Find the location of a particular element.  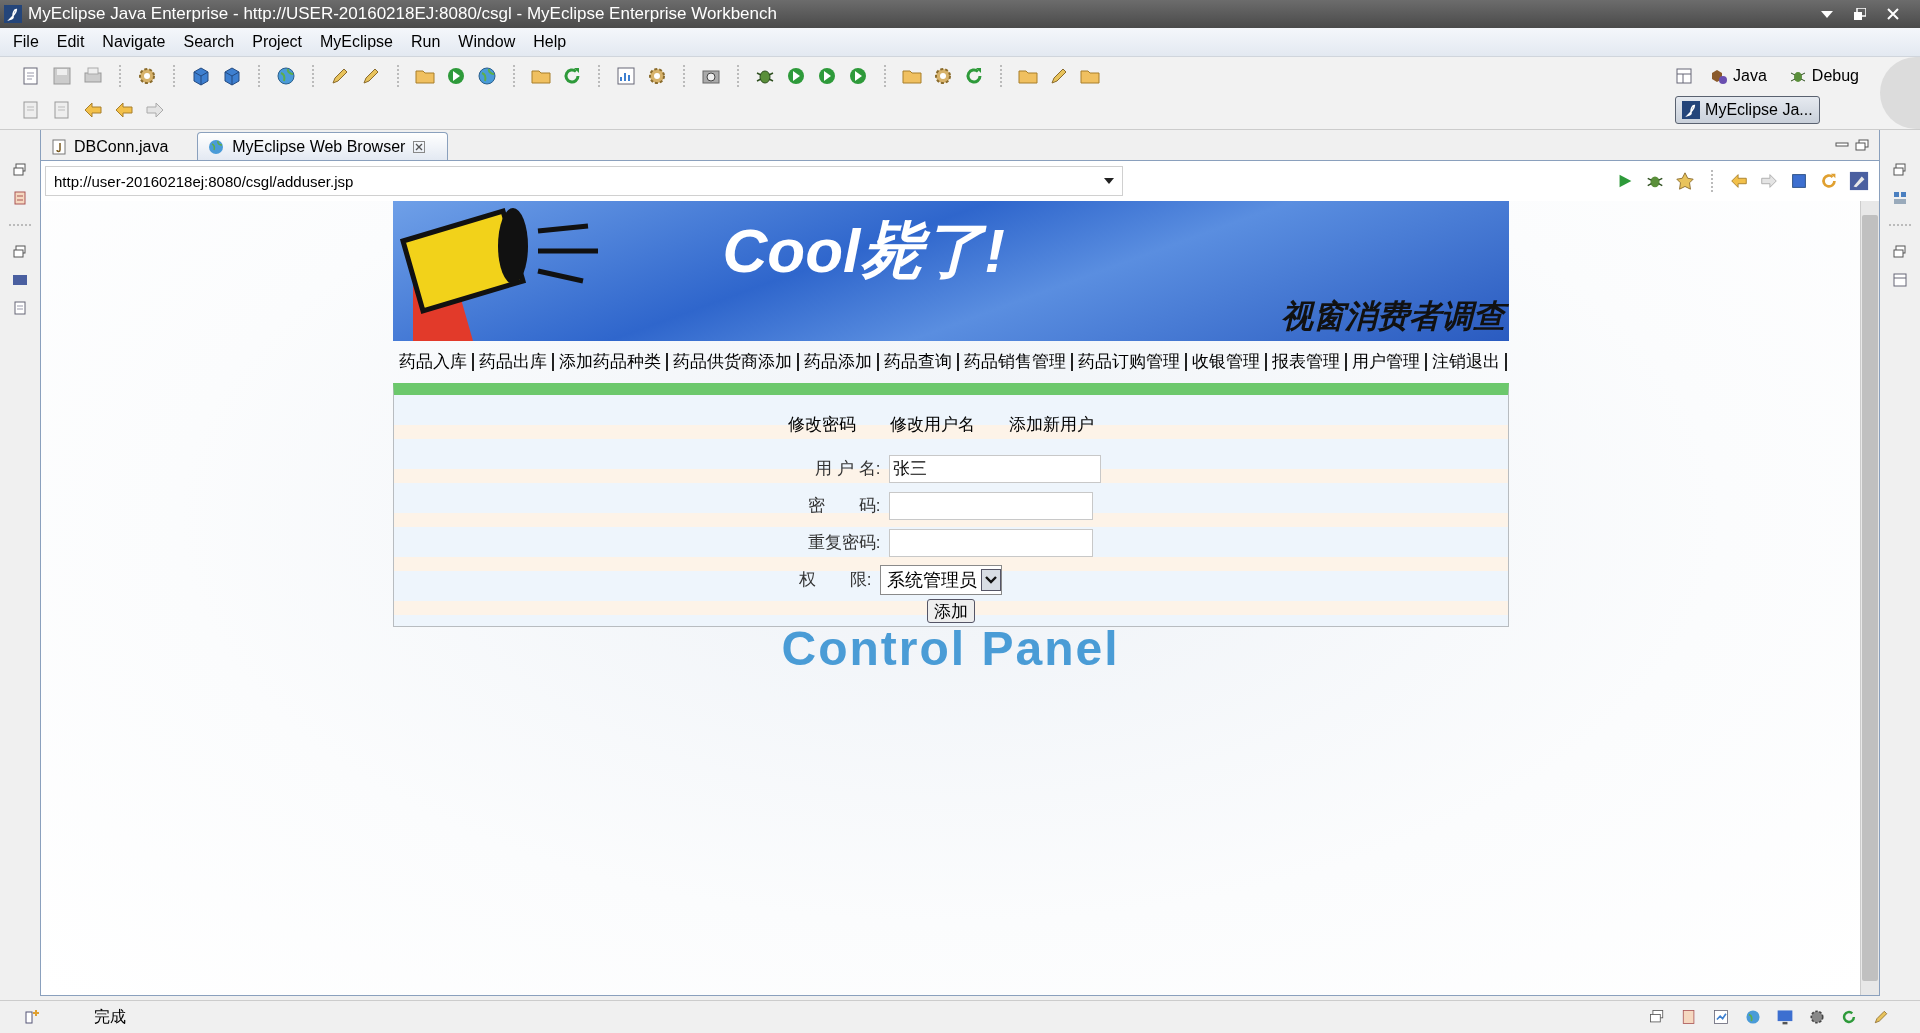

nav-link: 添加药品种类 is located at coordinates (611, 362).